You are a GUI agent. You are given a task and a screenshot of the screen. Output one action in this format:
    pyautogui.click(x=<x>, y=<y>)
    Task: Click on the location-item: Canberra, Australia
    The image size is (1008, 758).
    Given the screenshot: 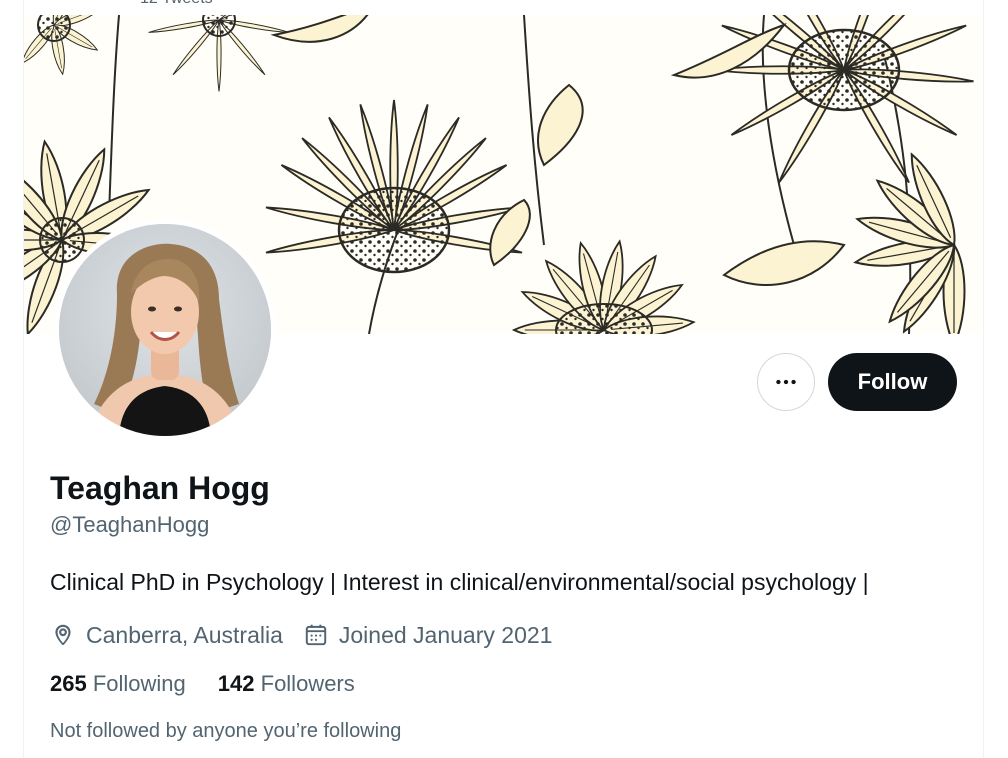 What is the action you would take?
    pyautogui.click(x=166, y=635)
    